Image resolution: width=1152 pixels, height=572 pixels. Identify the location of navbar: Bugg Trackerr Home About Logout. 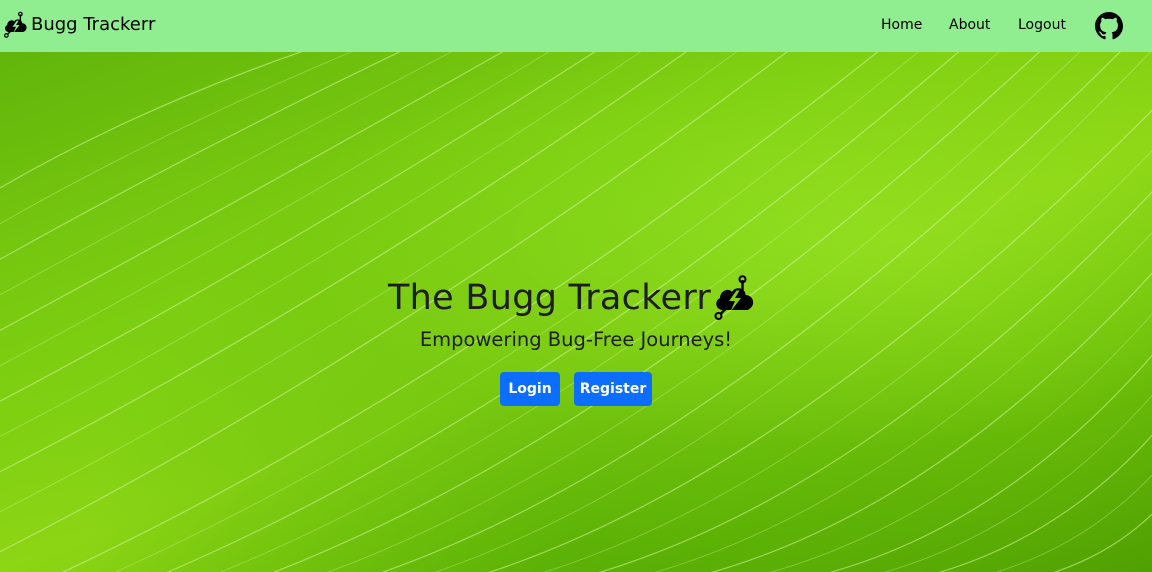
(576, 26).